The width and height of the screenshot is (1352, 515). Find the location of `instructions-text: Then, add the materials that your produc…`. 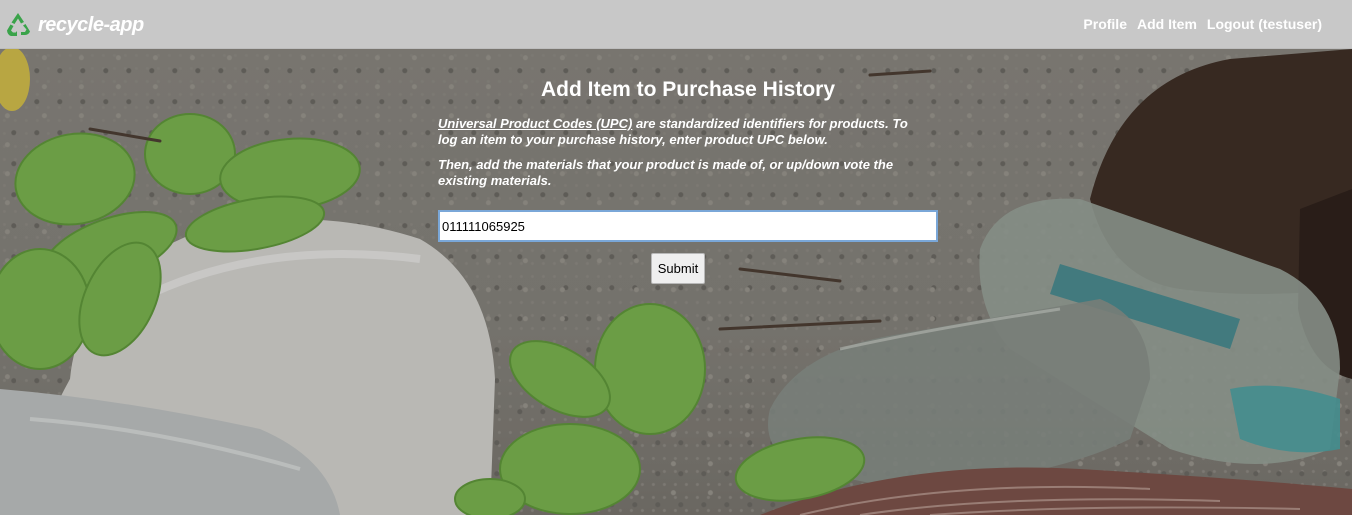

instructions-text: Then, add the materials that your produc… is located at coordinates (666, 172).